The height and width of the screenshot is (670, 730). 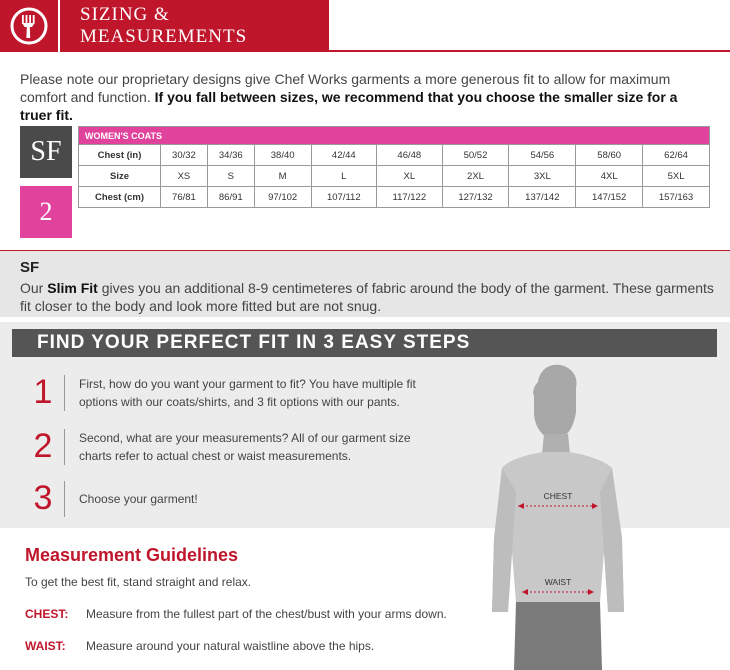 I want to click on table-cell: XS, so click(x=184, y=176).